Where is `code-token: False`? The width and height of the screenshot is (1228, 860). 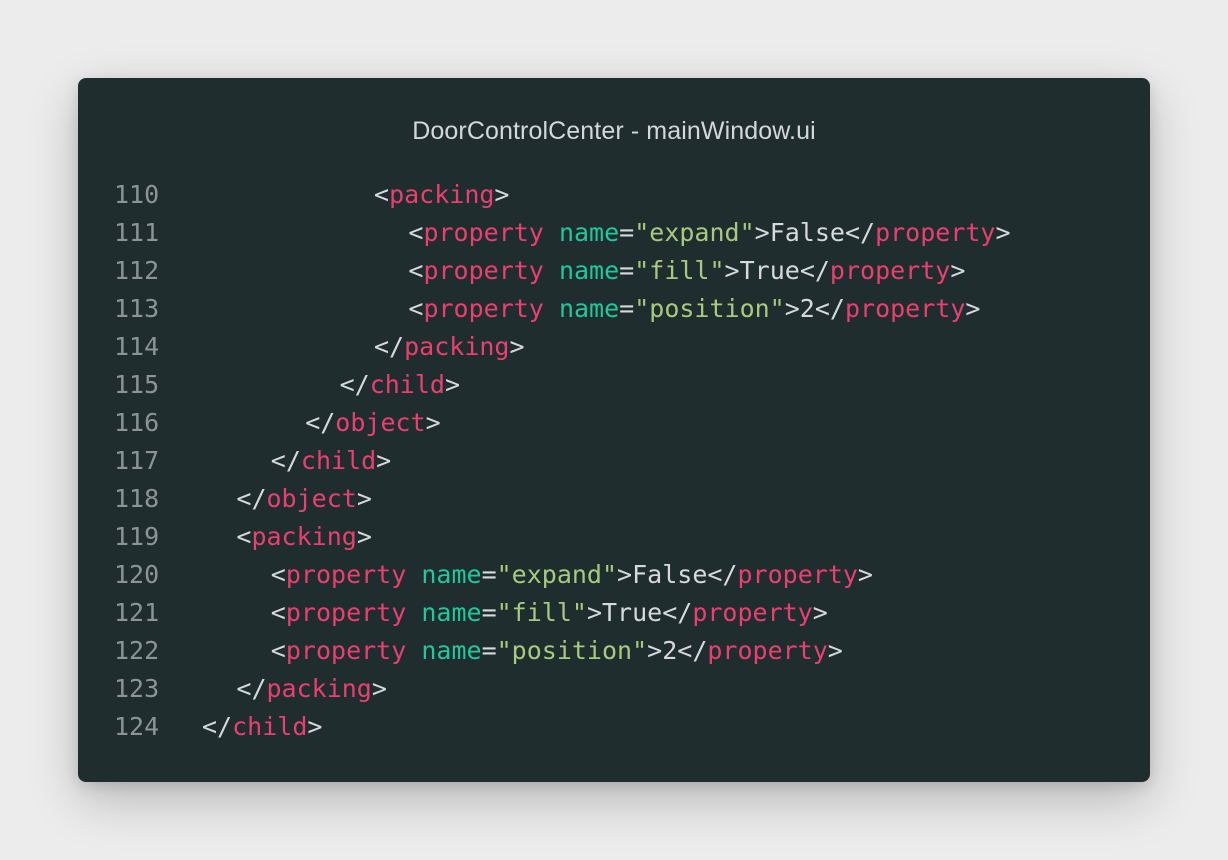 code-token: False is located at coordinates (670, 574).